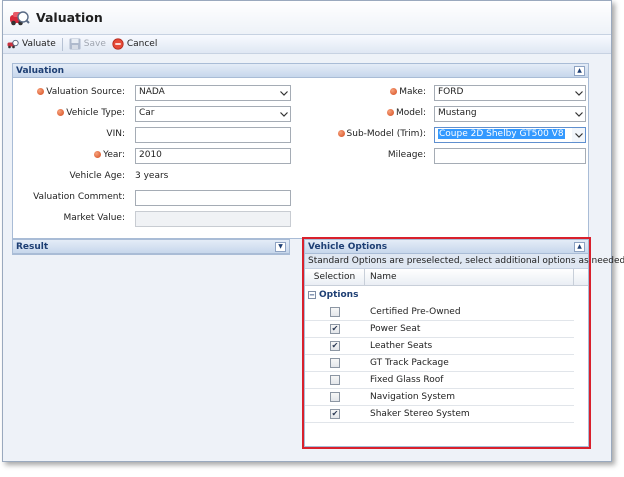 This screenshot has height=477, width=624. What do you see at coordinates (446, 247) in the screenshot?
I see `vehicle-options-header: Vehicle Options ▲` at bounding box center [446, 247].